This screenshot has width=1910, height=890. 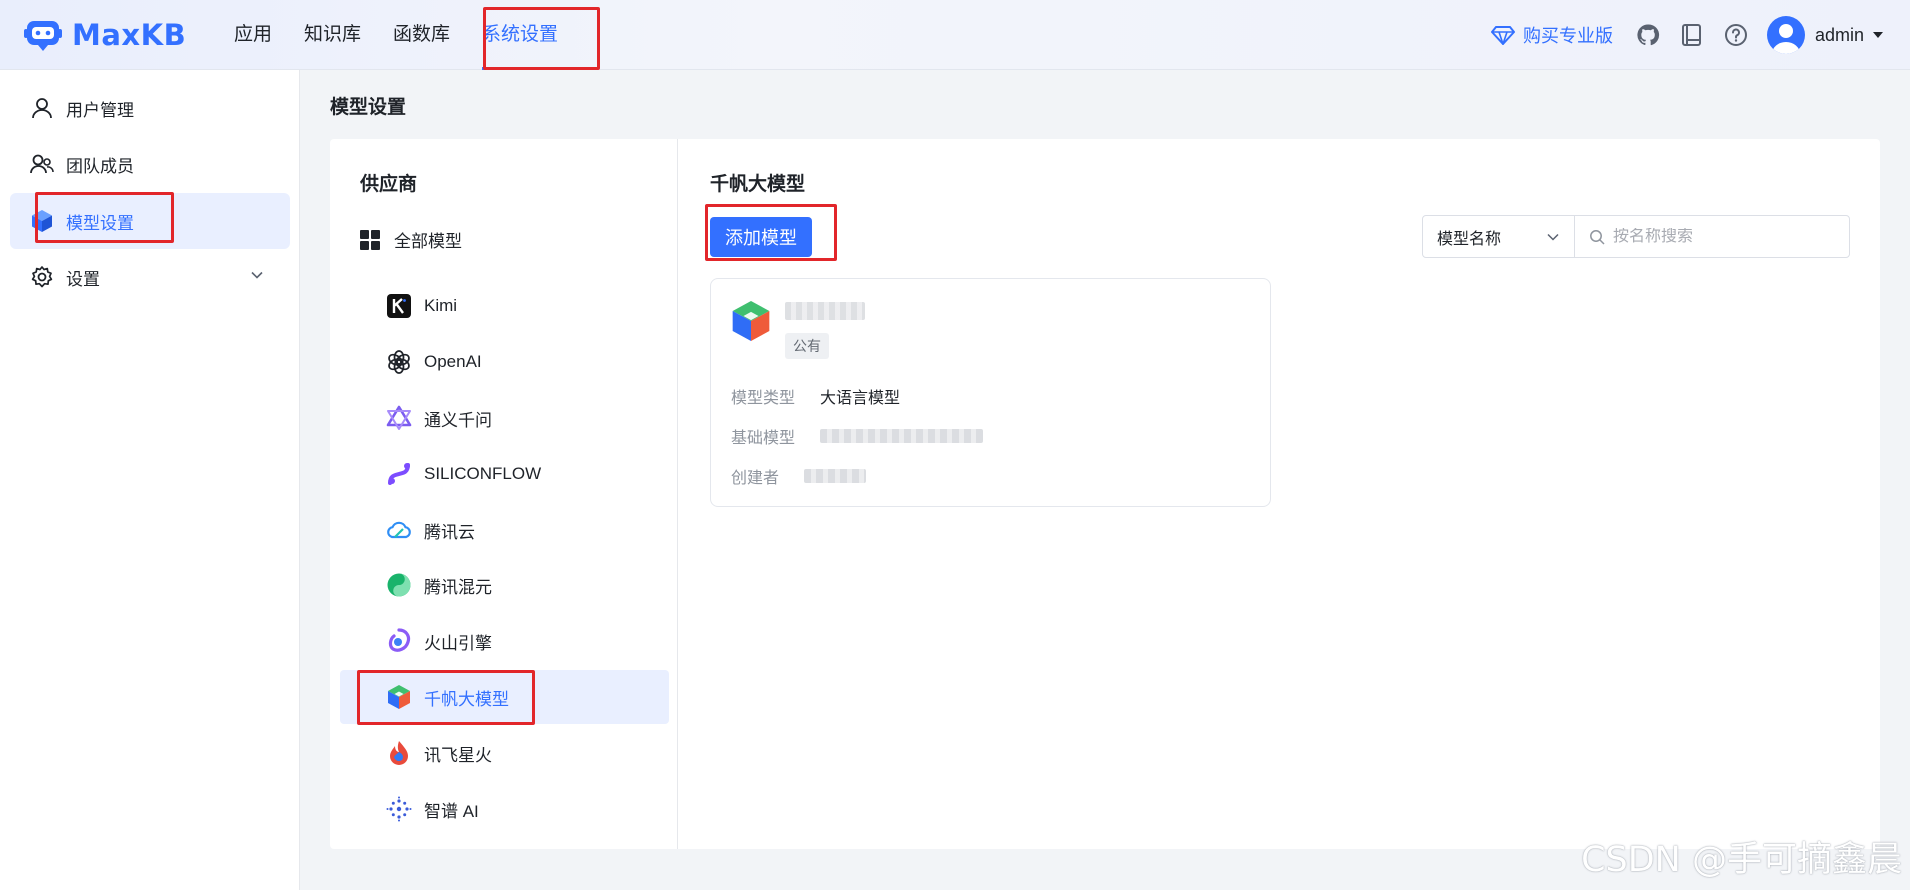 What do you see at coordinates (504, 809) in the screenshot?
I see `provider-item-zhipu: 智谱 AI` at bounding box center [504, 809].